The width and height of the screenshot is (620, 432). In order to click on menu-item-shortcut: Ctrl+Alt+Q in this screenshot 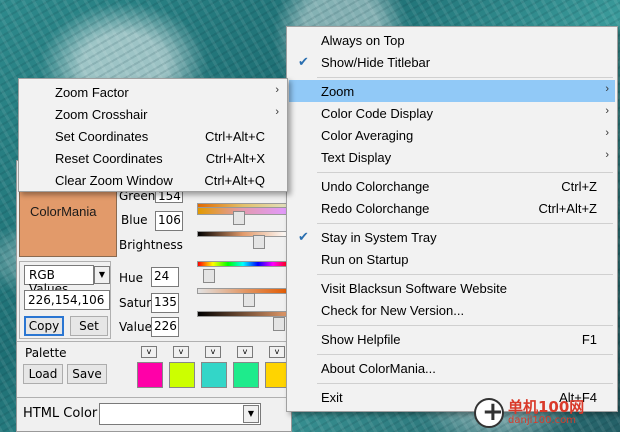, I will do `click(234, 180)`.